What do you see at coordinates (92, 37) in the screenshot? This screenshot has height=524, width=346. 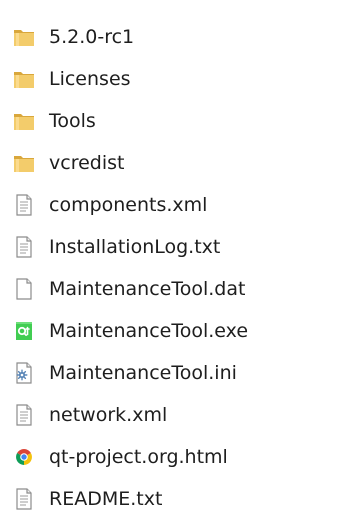 I see `file-name: 5.2.0-rc1` at bounding box center [92, 37].